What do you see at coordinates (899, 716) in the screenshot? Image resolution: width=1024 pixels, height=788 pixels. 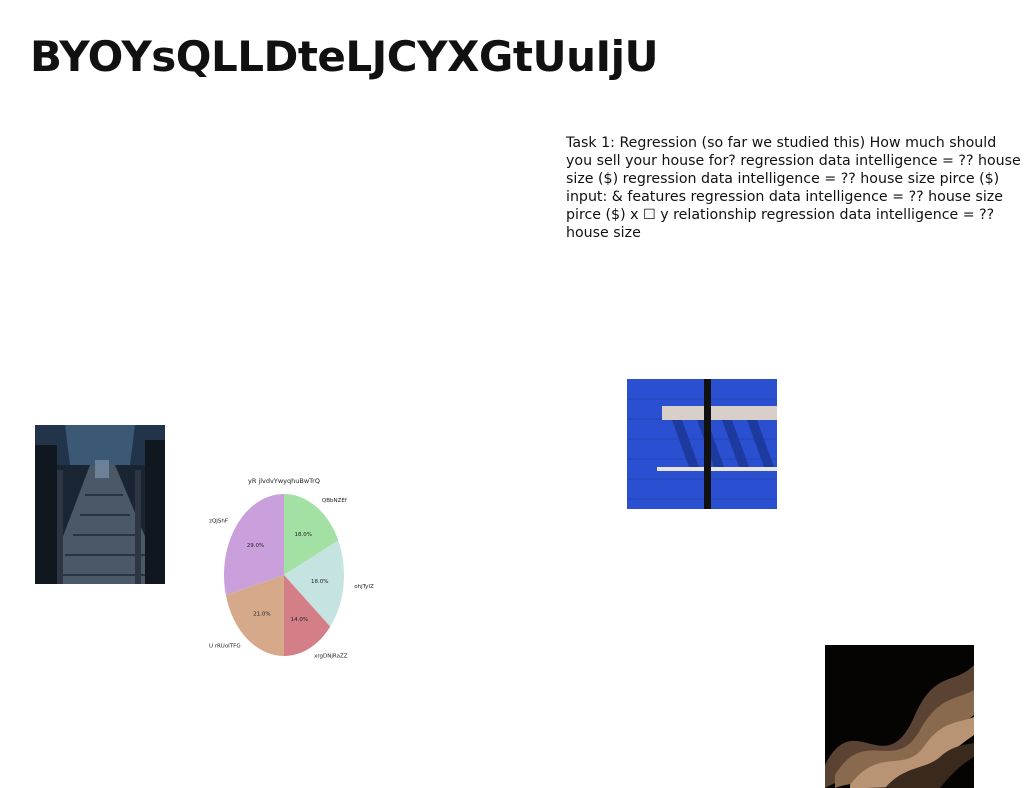 I see `abstract-wave-photo` at bounding box center [899, 716].